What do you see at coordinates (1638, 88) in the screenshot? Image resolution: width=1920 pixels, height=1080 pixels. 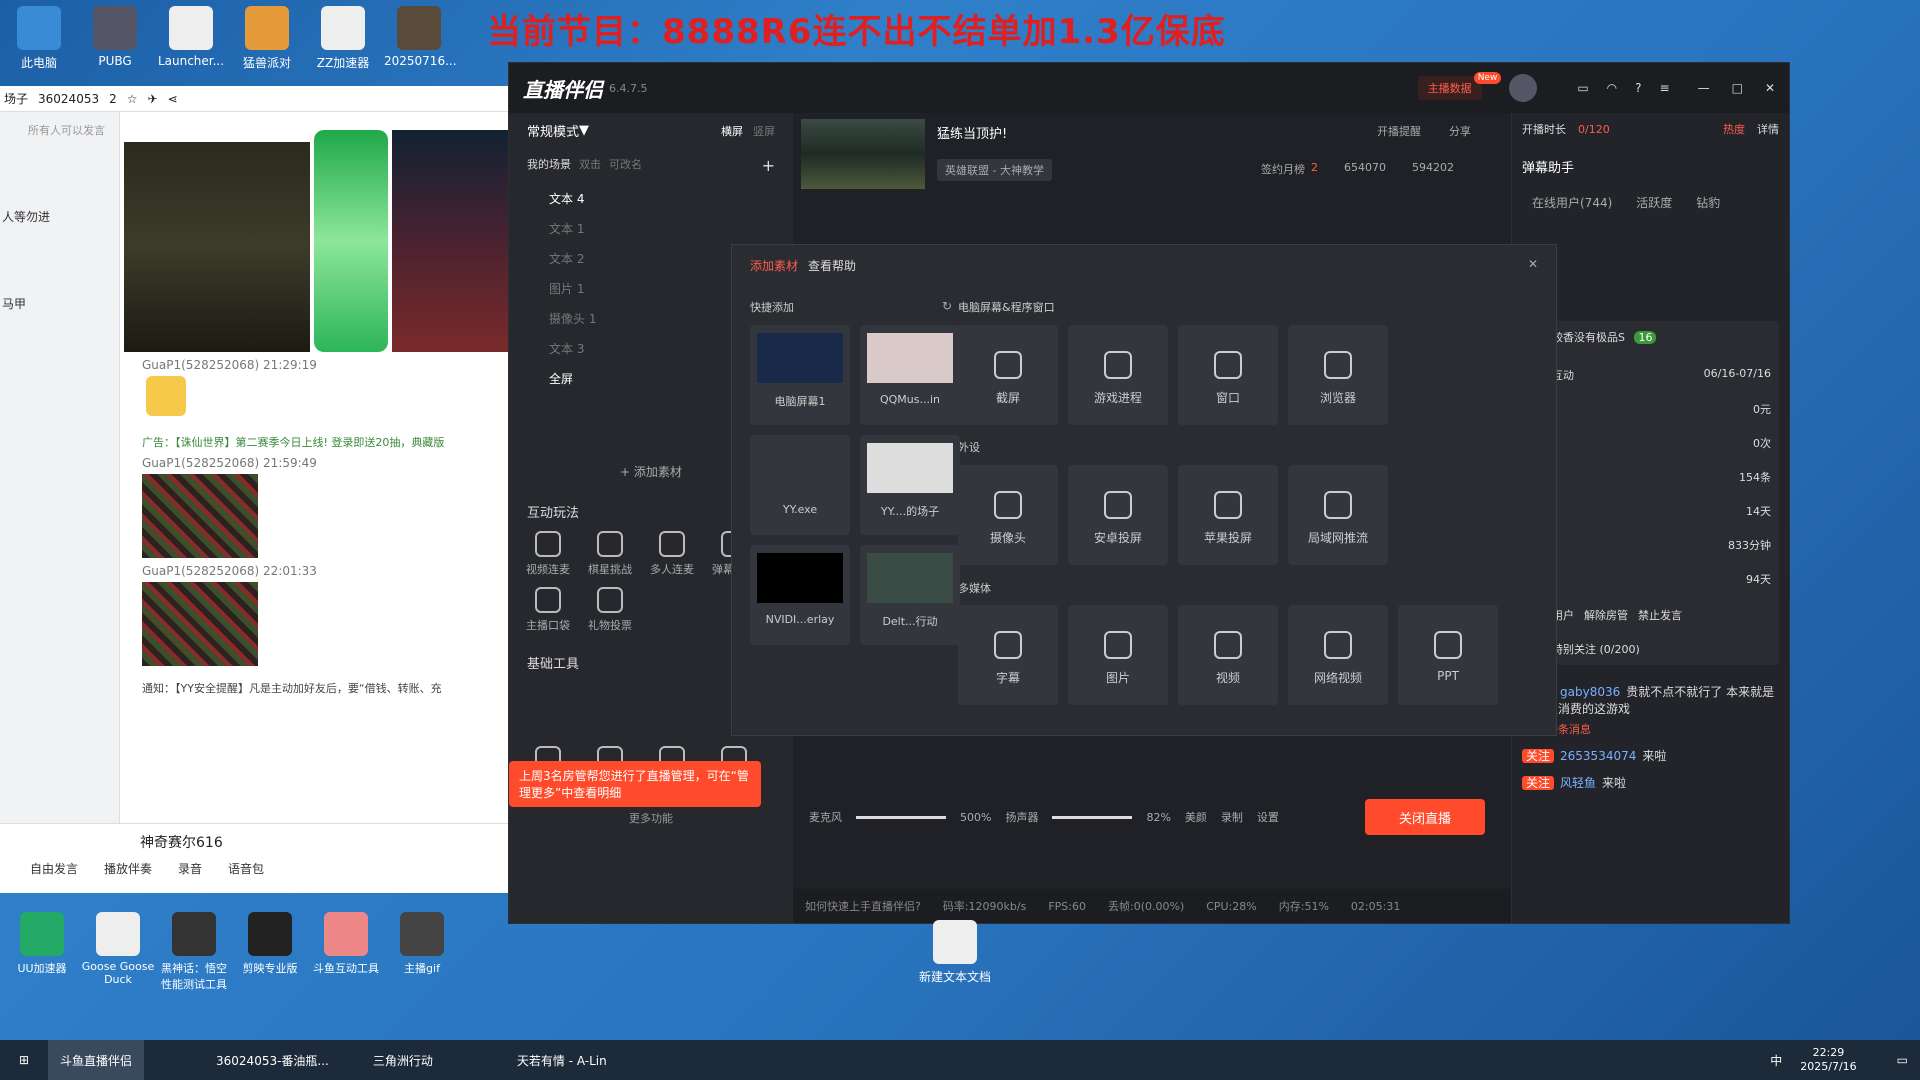 I see `help-icon: ?` at bounding box center [1638, 88].